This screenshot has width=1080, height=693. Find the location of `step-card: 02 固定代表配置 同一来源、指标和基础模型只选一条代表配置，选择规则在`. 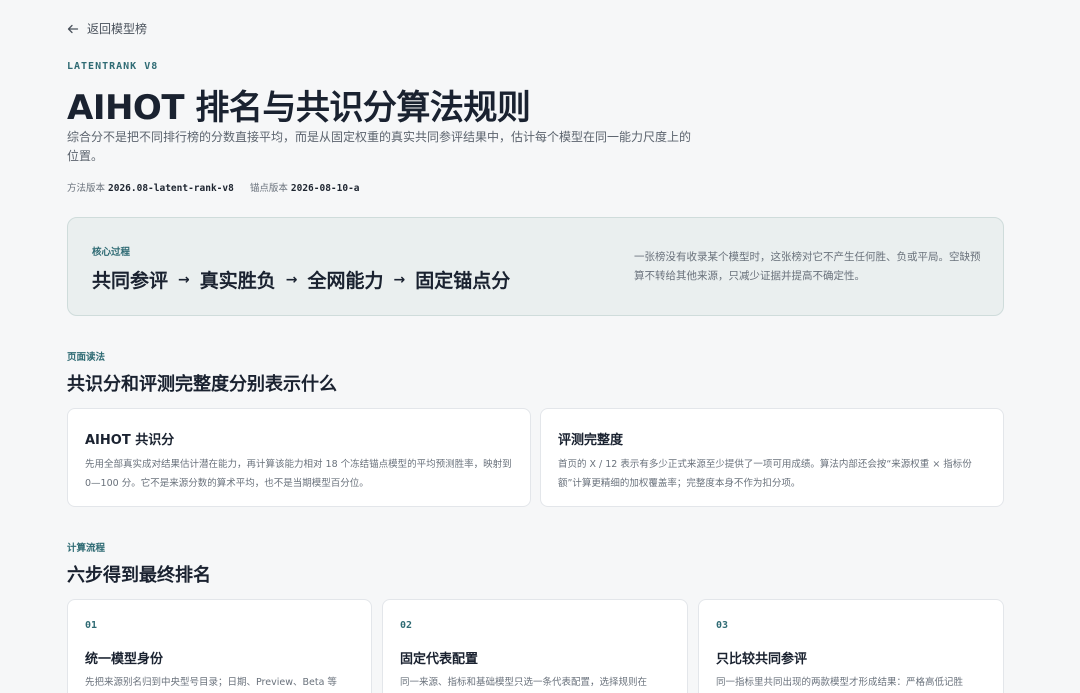

step-card: 02 固定代表配置 同一来源、指标和基础模型只选一条代表配置，选择规则在 is located at coordinates (535, 646).